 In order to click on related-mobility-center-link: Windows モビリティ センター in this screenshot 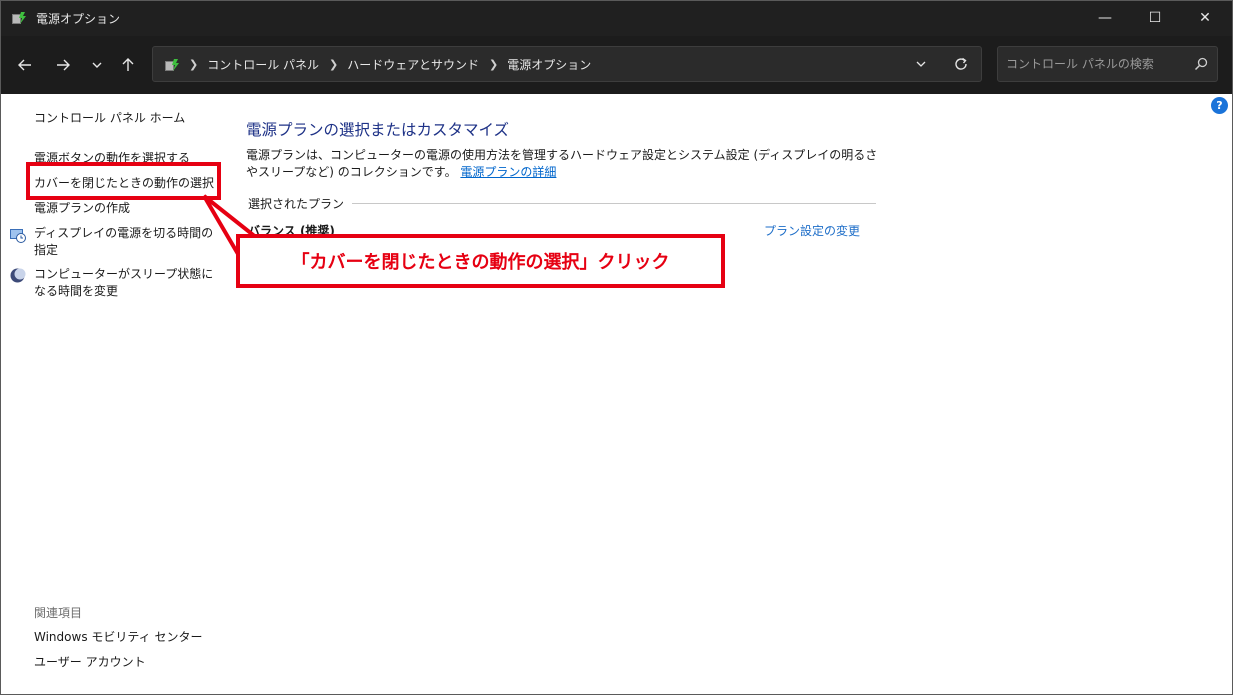, I will do `click(126, 637)`.